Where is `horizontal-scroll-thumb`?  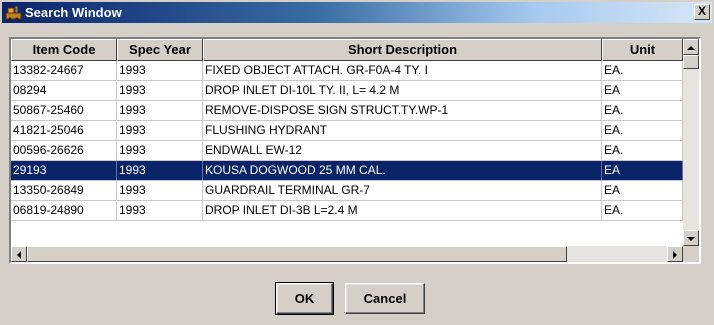 horizontal-scroll-thumb is located at coordinates (297, 254).